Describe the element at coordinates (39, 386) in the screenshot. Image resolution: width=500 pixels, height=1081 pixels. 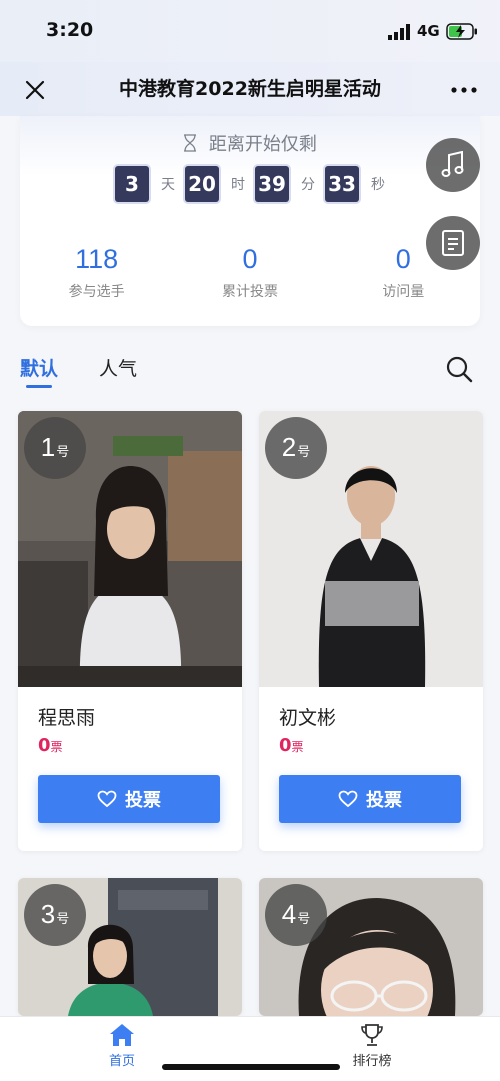
I see `tab-active-indicator` at that location.